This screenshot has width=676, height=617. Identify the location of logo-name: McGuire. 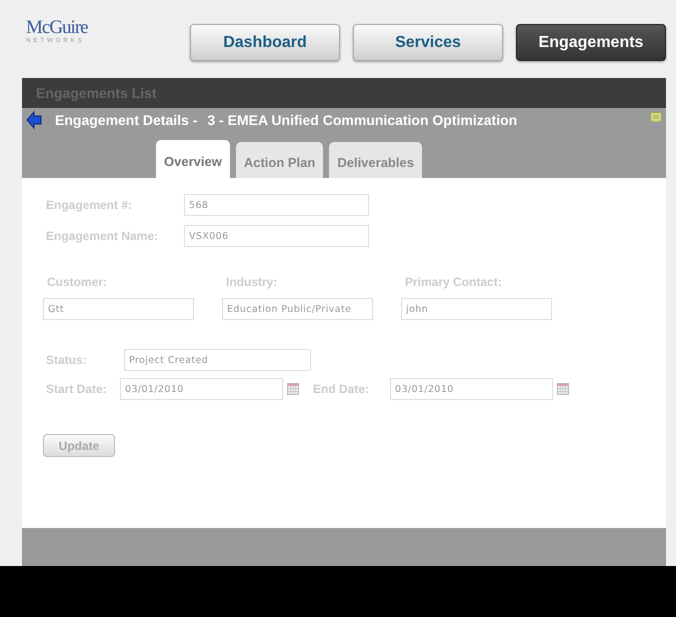
(57, 28).